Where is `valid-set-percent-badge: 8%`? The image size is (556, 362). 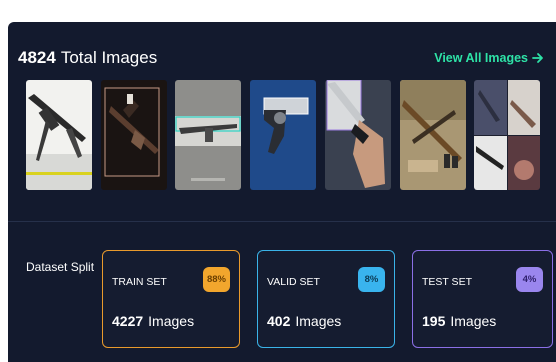 valid-set-percent-badge: 8% is located at coordinates (371, 279).